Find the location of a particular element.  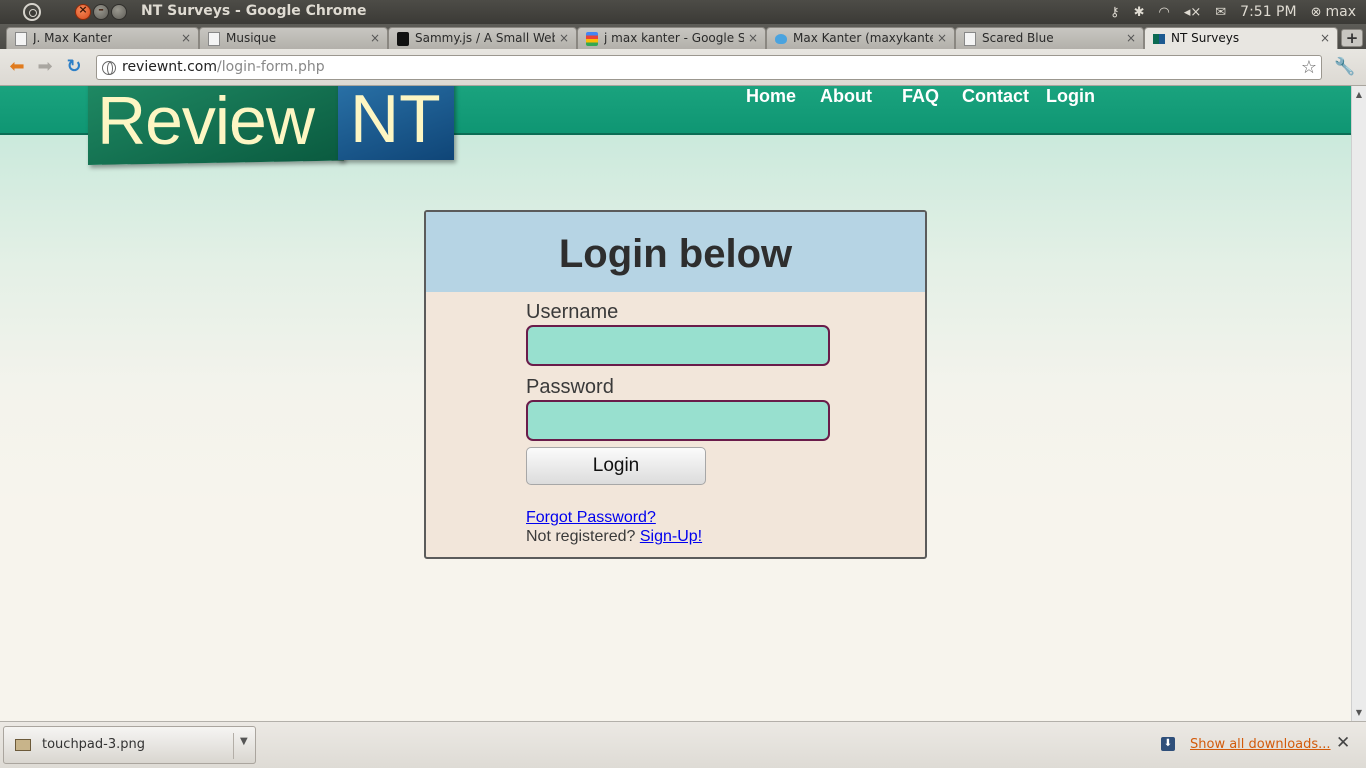

tab-sammy-js: Sammy.js / A Small Web Fr × is located at coordinates (482, 38).